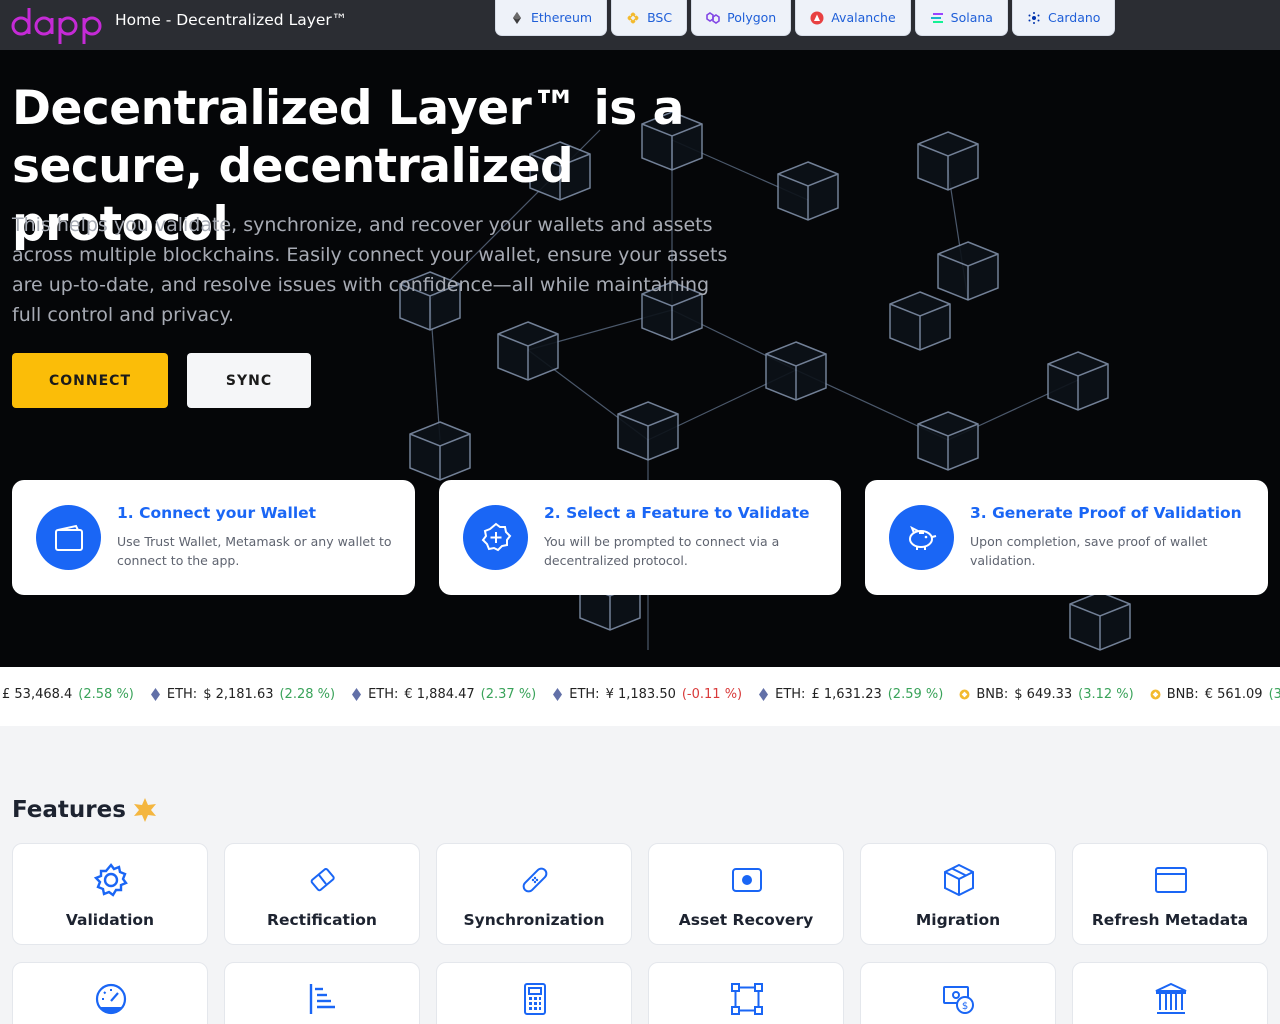 This screenshot has height=1024, width=1280. Describe the element at coordinates (110, 880) in the screenshot. I see `gear-icon` at that location.